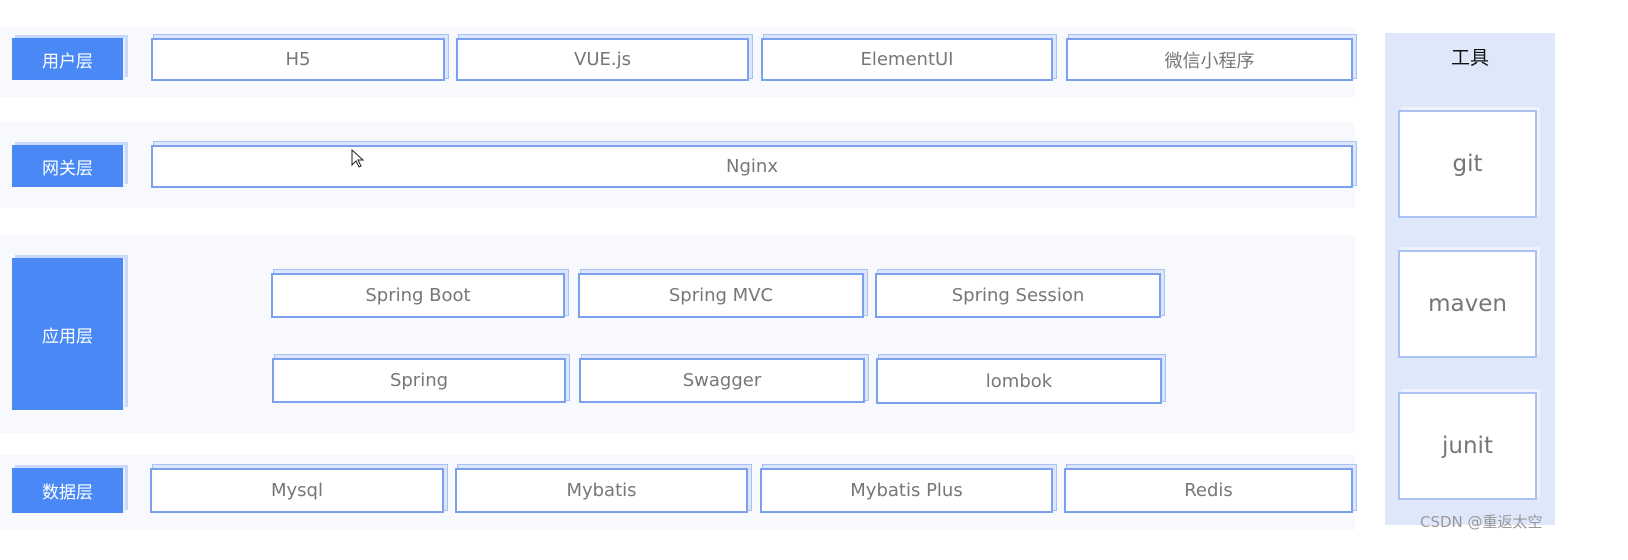 The height and width of the screenshot is (560, 1628). What do you see at coordinates (752, 166) in the screenshot?
I see `tech-box-nginx: Nginx` at bounding box center [752, 166].